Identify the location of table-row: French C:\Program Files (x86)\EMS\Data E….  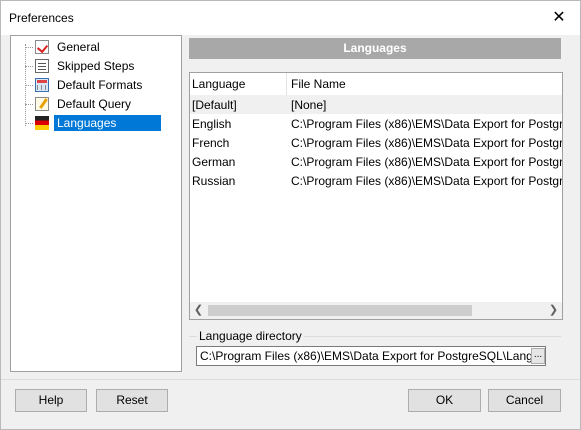
(376, 142).